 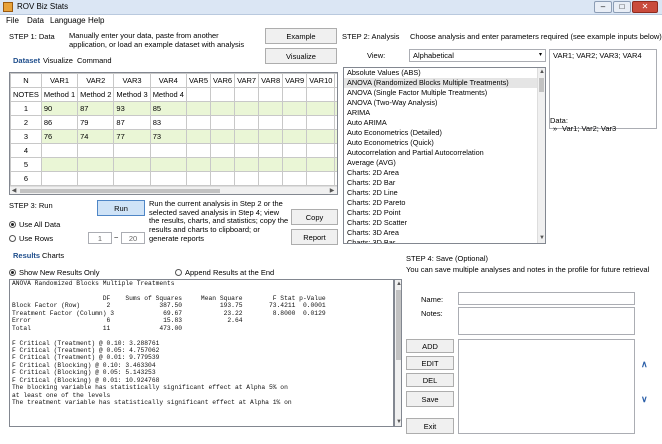 What do you see at coordinates (168, 94) in the screenshot?
I see `table-cell: Method 4` at bounding box center [168, 94].